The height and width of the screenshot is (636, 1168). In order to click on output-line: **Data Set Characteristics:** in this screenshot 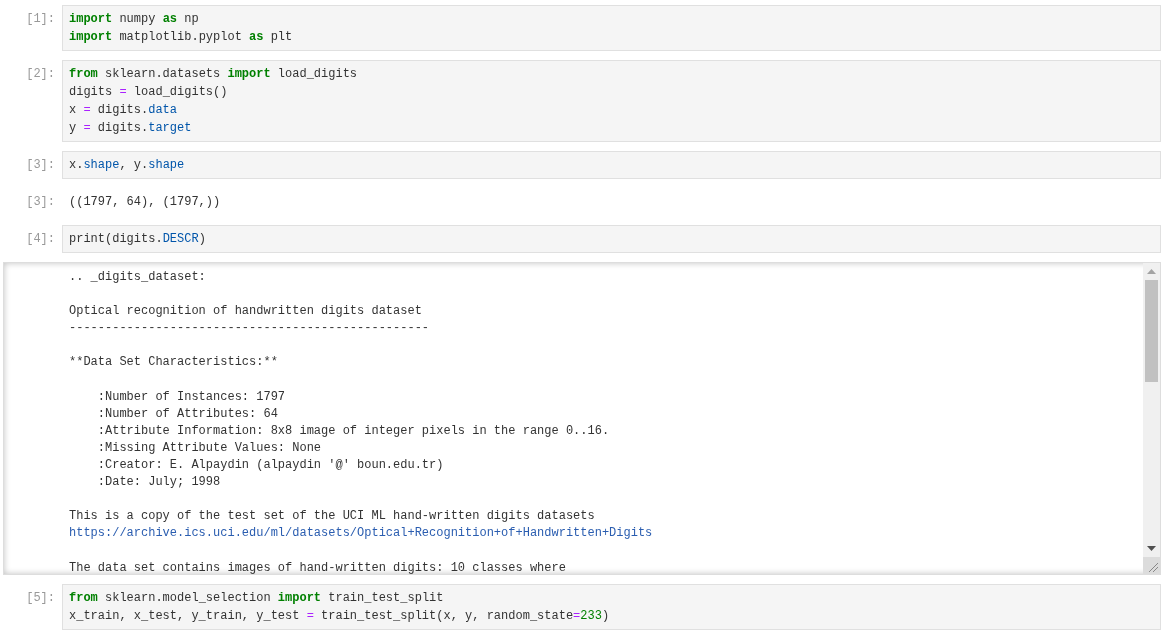, I will do `click(174, 363)`.